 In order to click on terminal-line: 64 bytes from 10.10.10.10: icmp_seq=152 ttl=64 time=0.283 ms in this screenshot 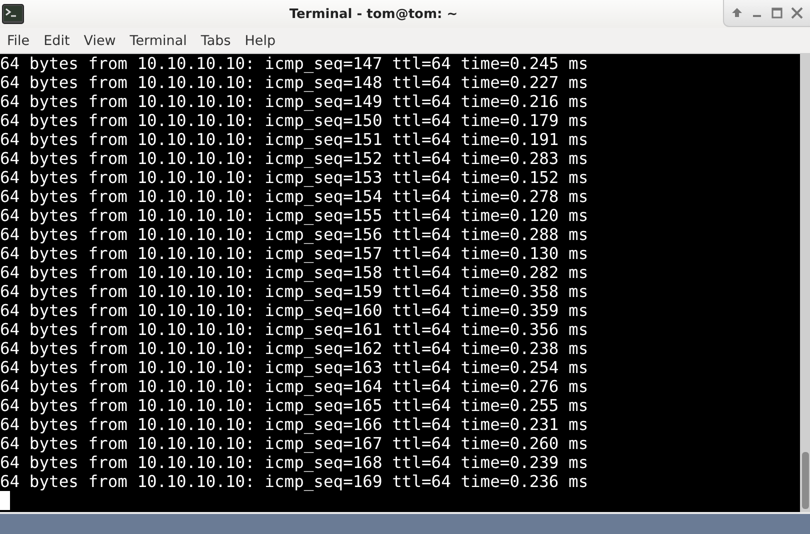, I will do `click(294, 158)`.